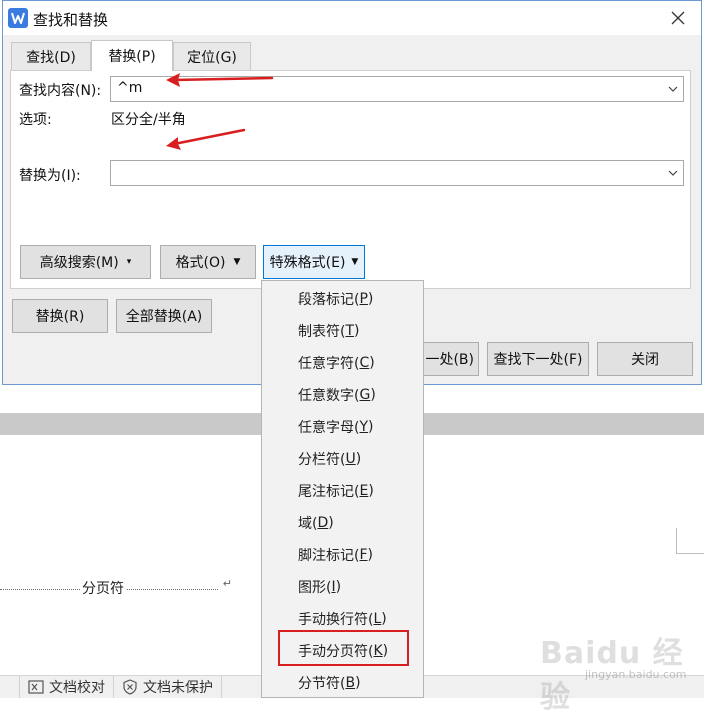  I want to click on menu-item-key: T, so click(350, 331).